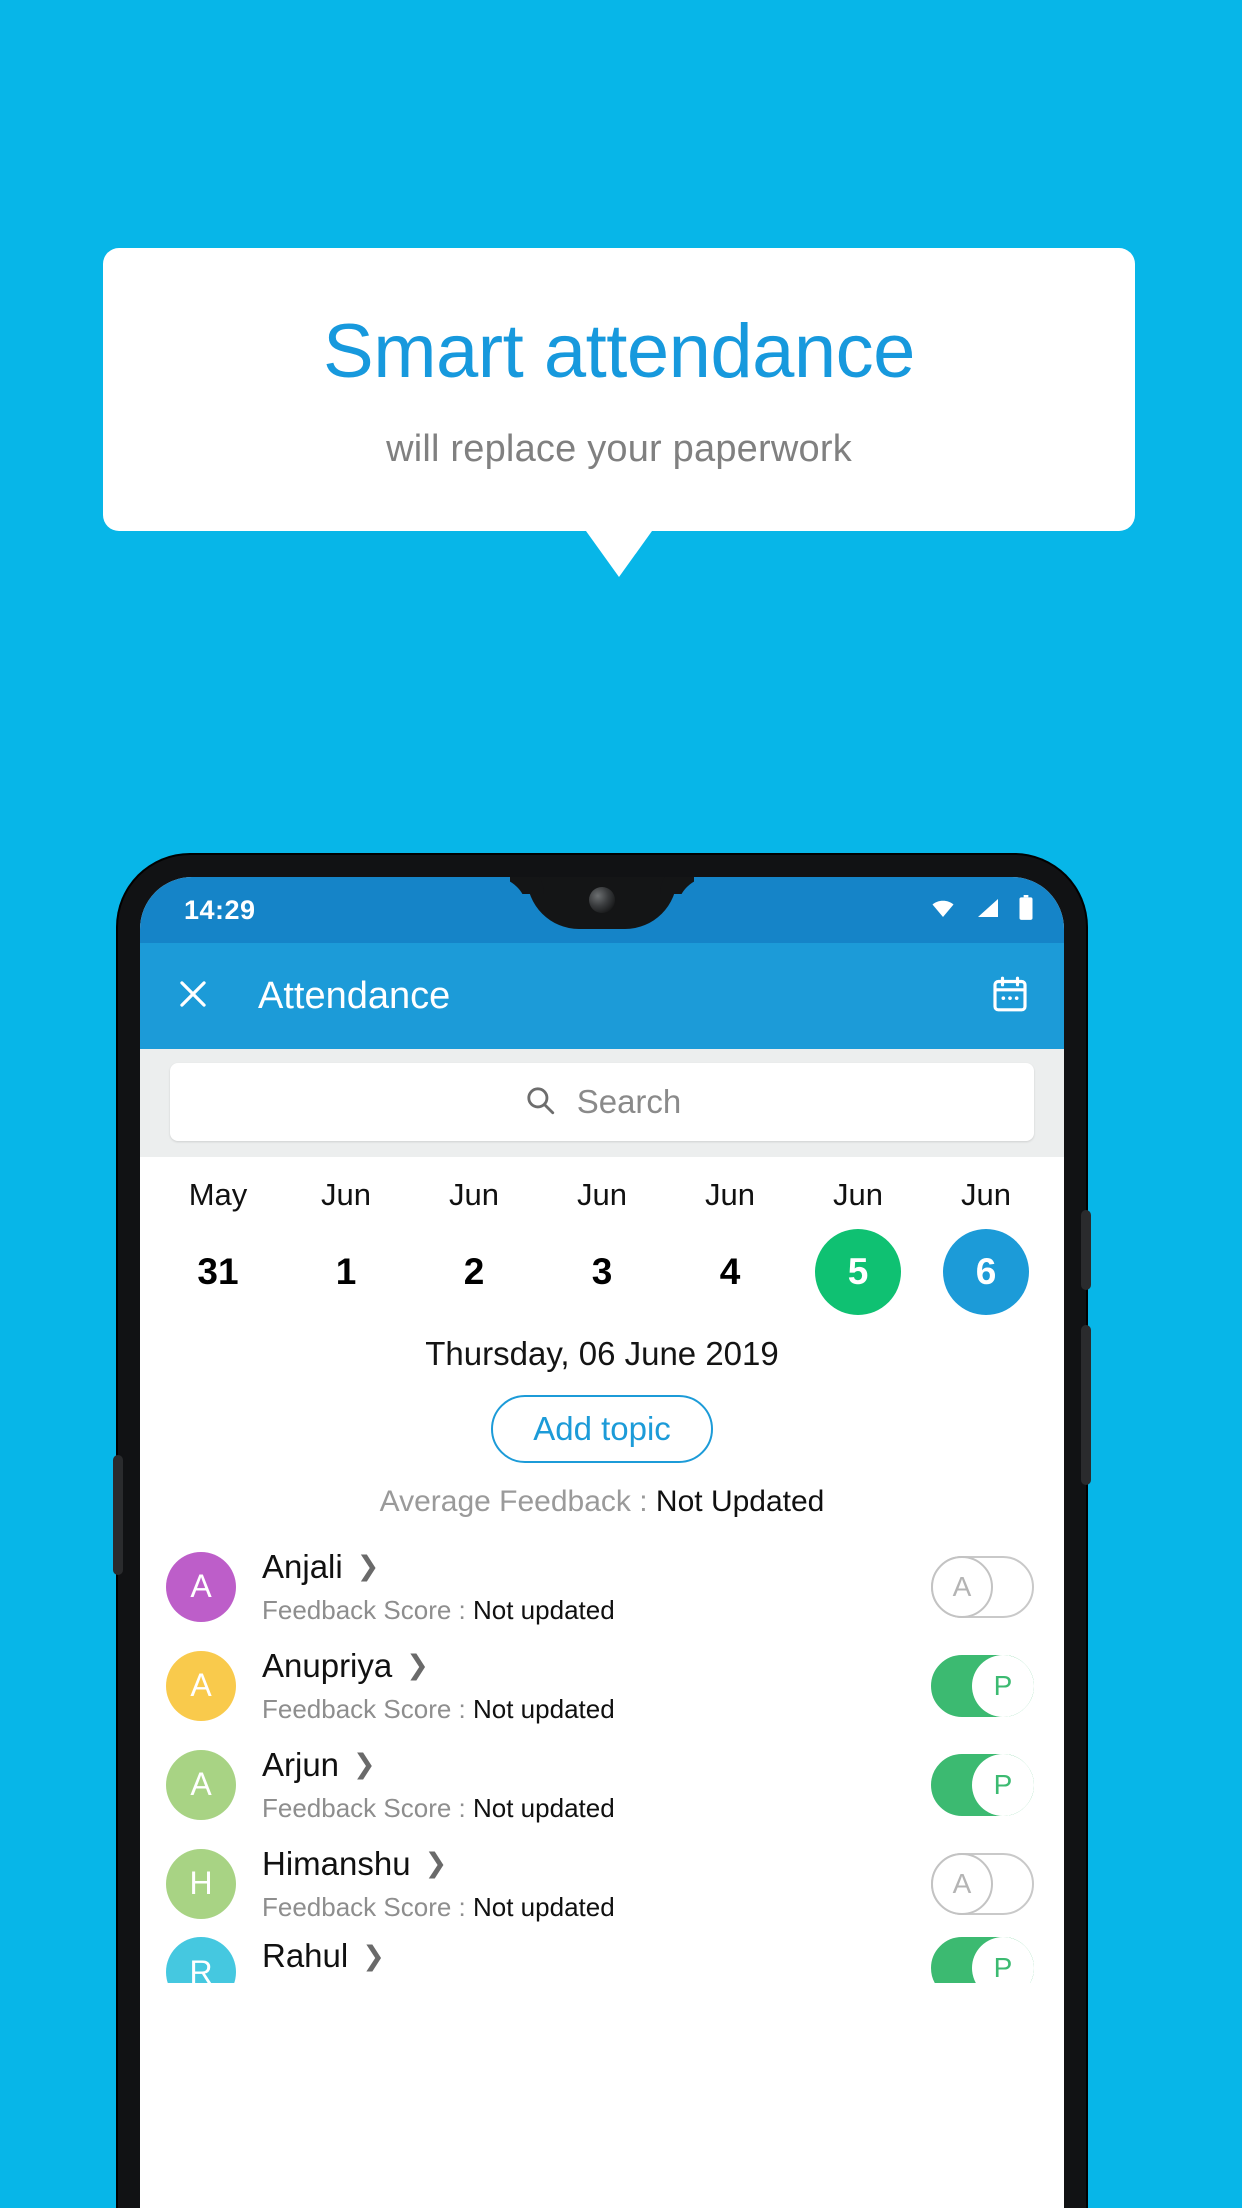 Image resolution: width=1242 pixels, height=2208 pixels. I want to click on status-bar: 14:29, so click(602, 910).